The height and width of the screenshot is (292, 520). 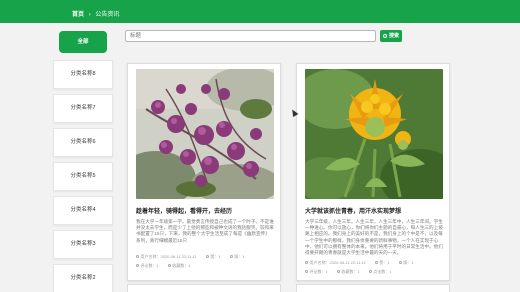 I want to click on category-item: 分类名称2, so click(x=83, y=278).